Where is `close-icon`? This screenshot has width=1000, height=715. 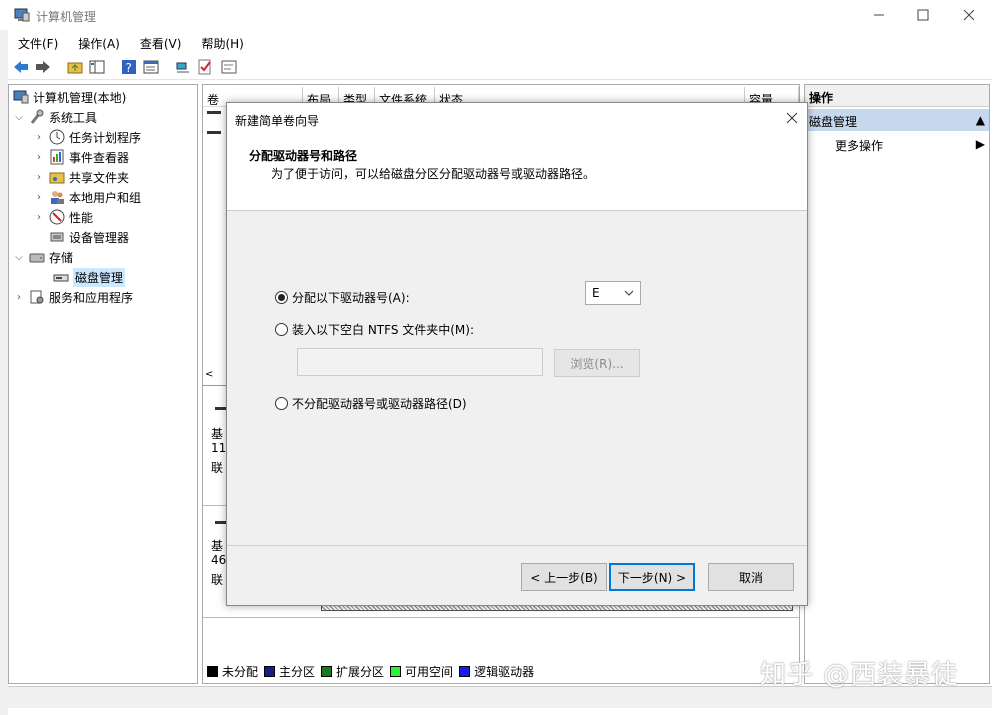 close-icon is located at coordinates (969, 15).